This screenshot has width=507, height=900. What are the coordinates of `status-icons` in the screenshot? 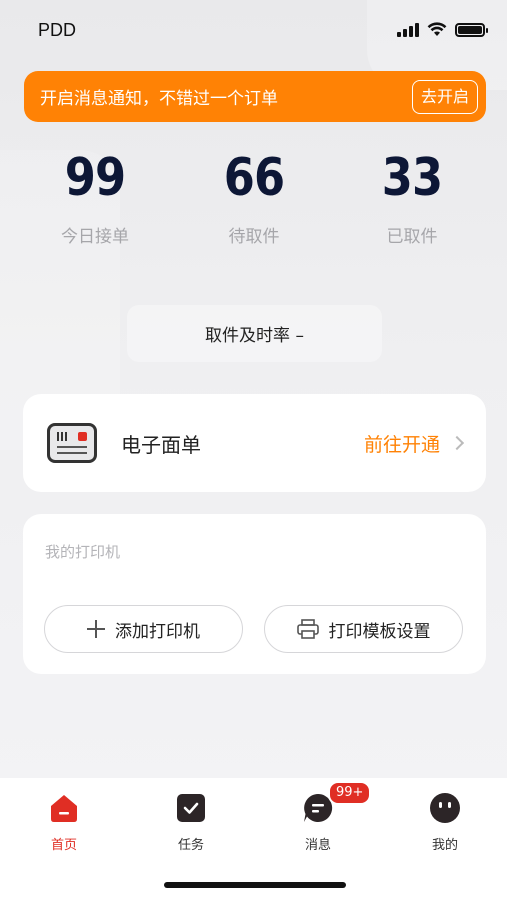 It's located at (442, 29).